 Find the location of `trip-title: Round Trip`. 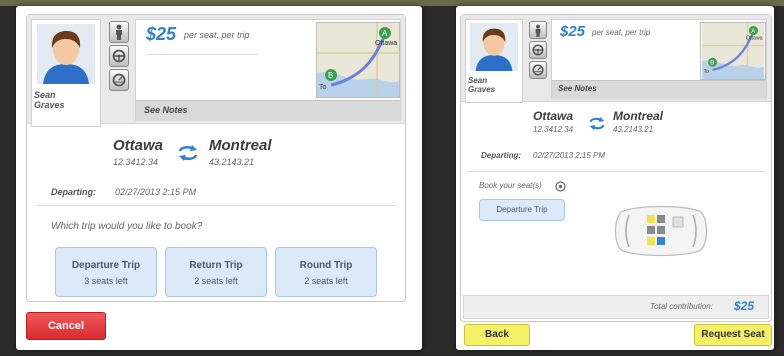

trip-title: Round Trip is located at coordinates (326, 265).